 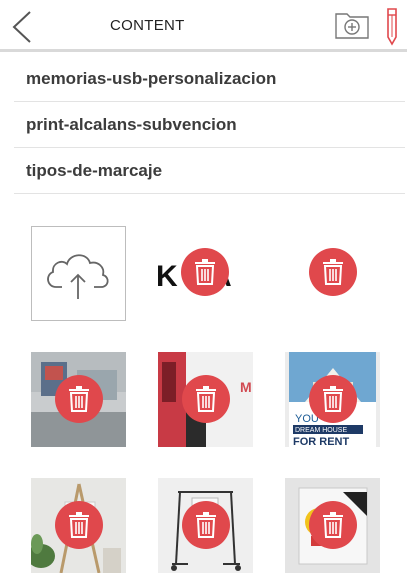 I want to click on upload-button, so click(x=78, y=273).